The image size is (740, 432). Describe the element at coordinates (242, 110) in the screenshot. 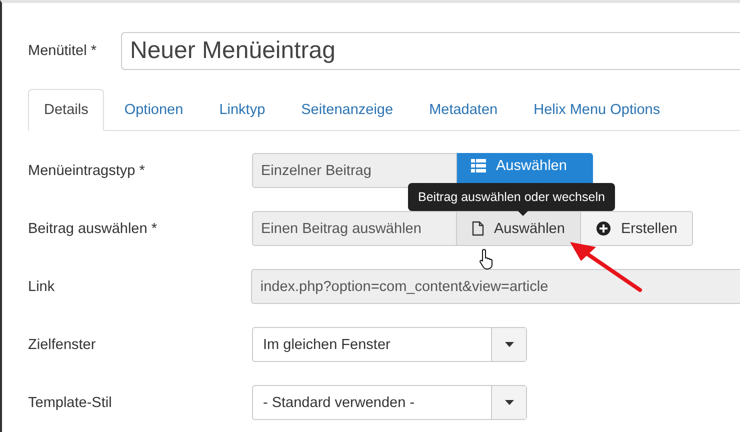

I see `tab: Linktyp` at that location.